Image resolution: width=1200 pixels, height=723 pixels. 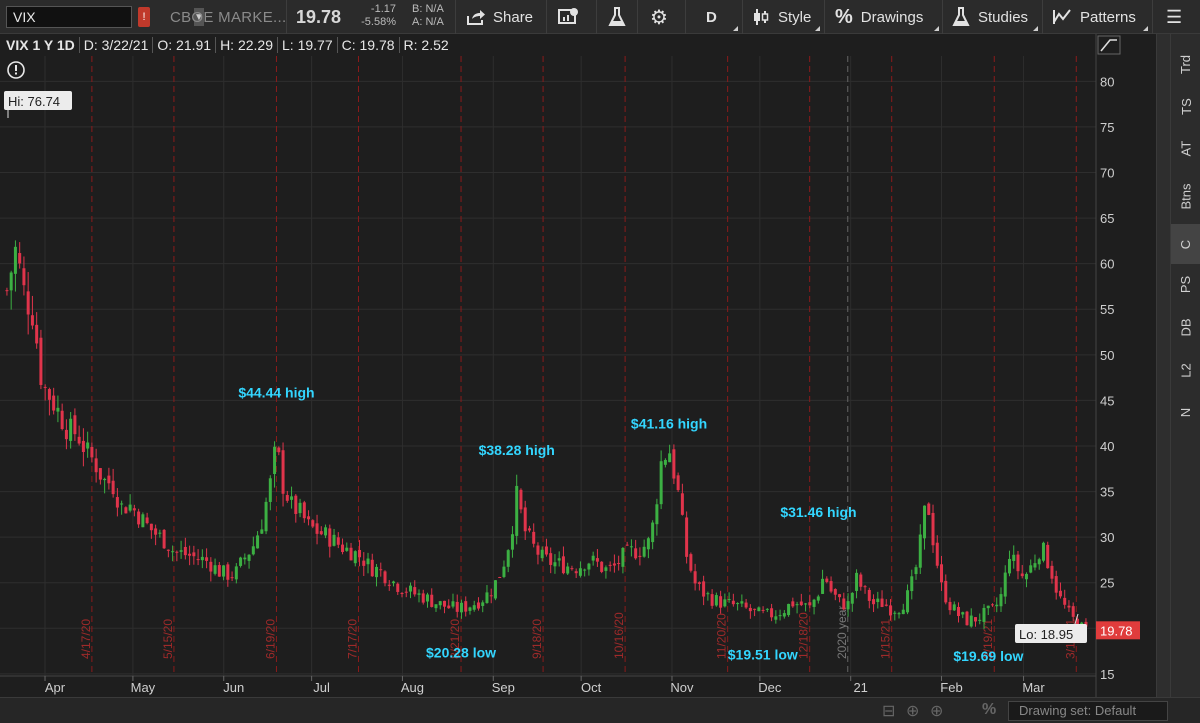 What do you see at coordinates (1163, 369) in the screenshot?
I see `chart-scrollbar` at bounding box center [1163, 369].